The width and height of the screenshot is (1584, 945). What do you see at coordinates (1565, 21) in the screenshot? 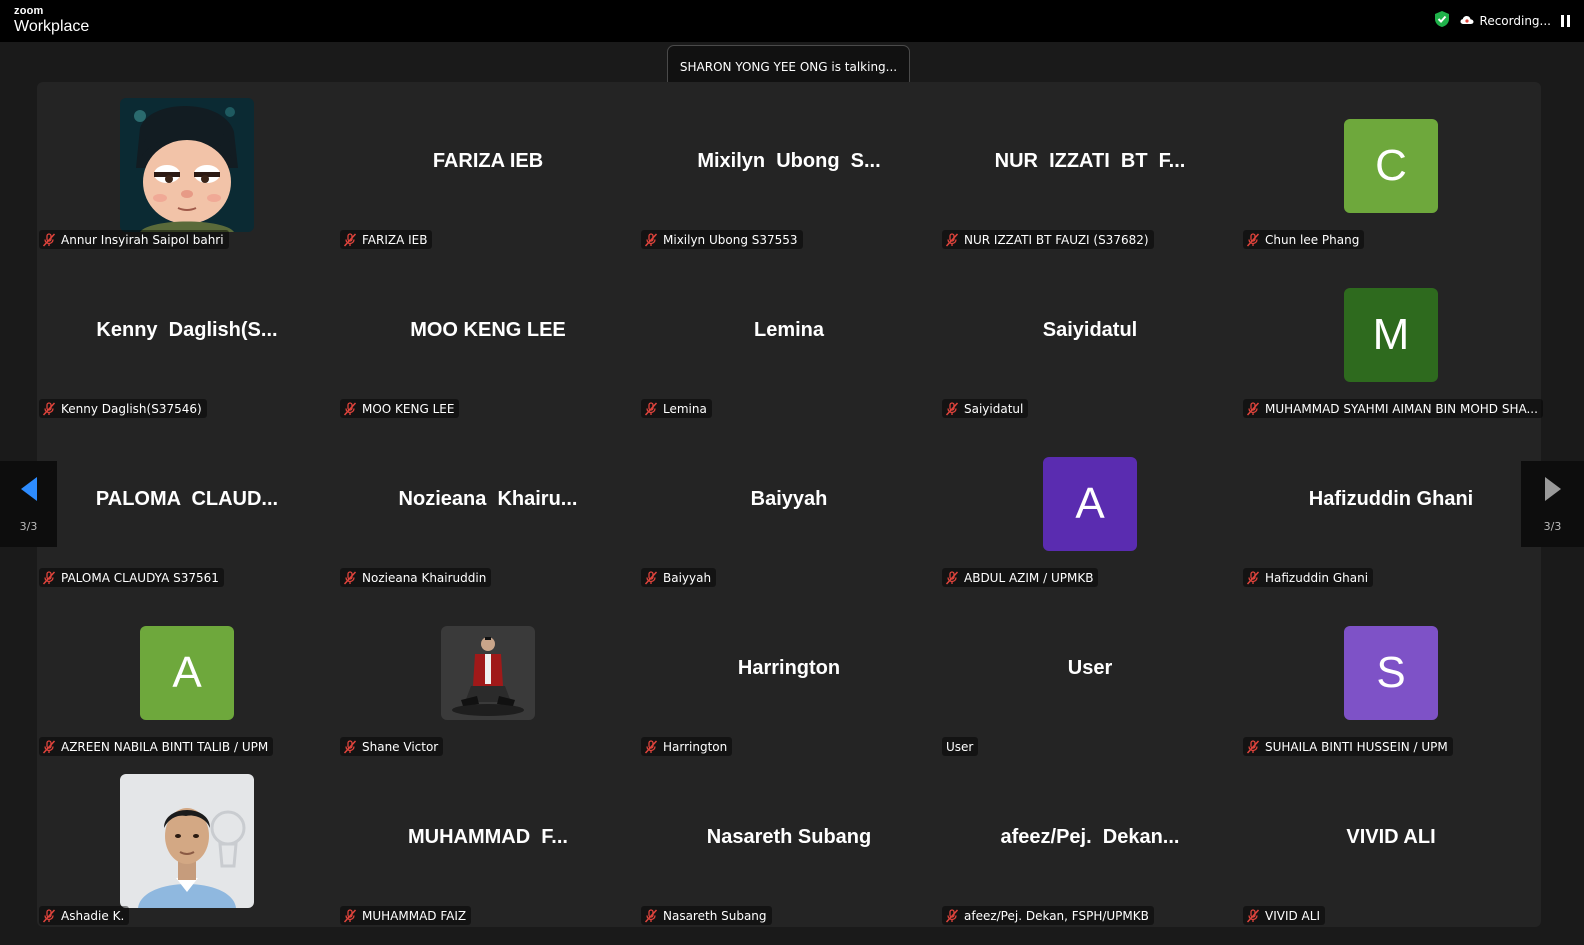
I see `pause-recording-icon` at bounding box center [1565, 21].